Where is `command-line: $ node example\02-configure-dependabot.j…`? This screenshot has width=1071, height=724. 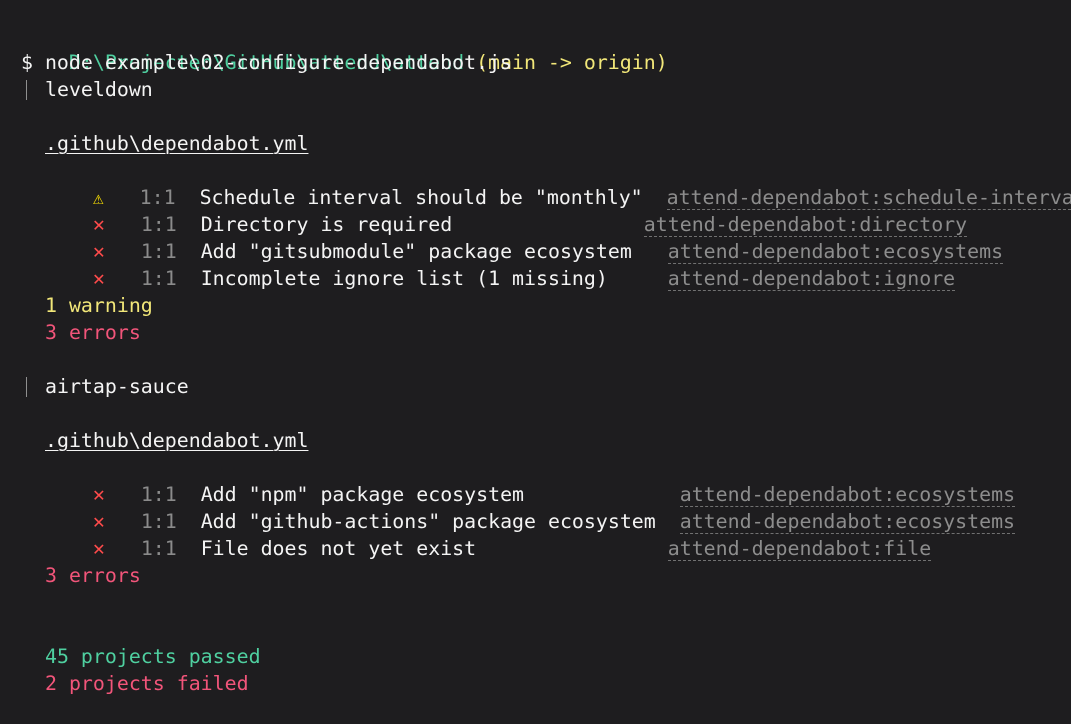
command-line: $ node example\02-configure-dependabot.j… is located at coordinates (266, 62).